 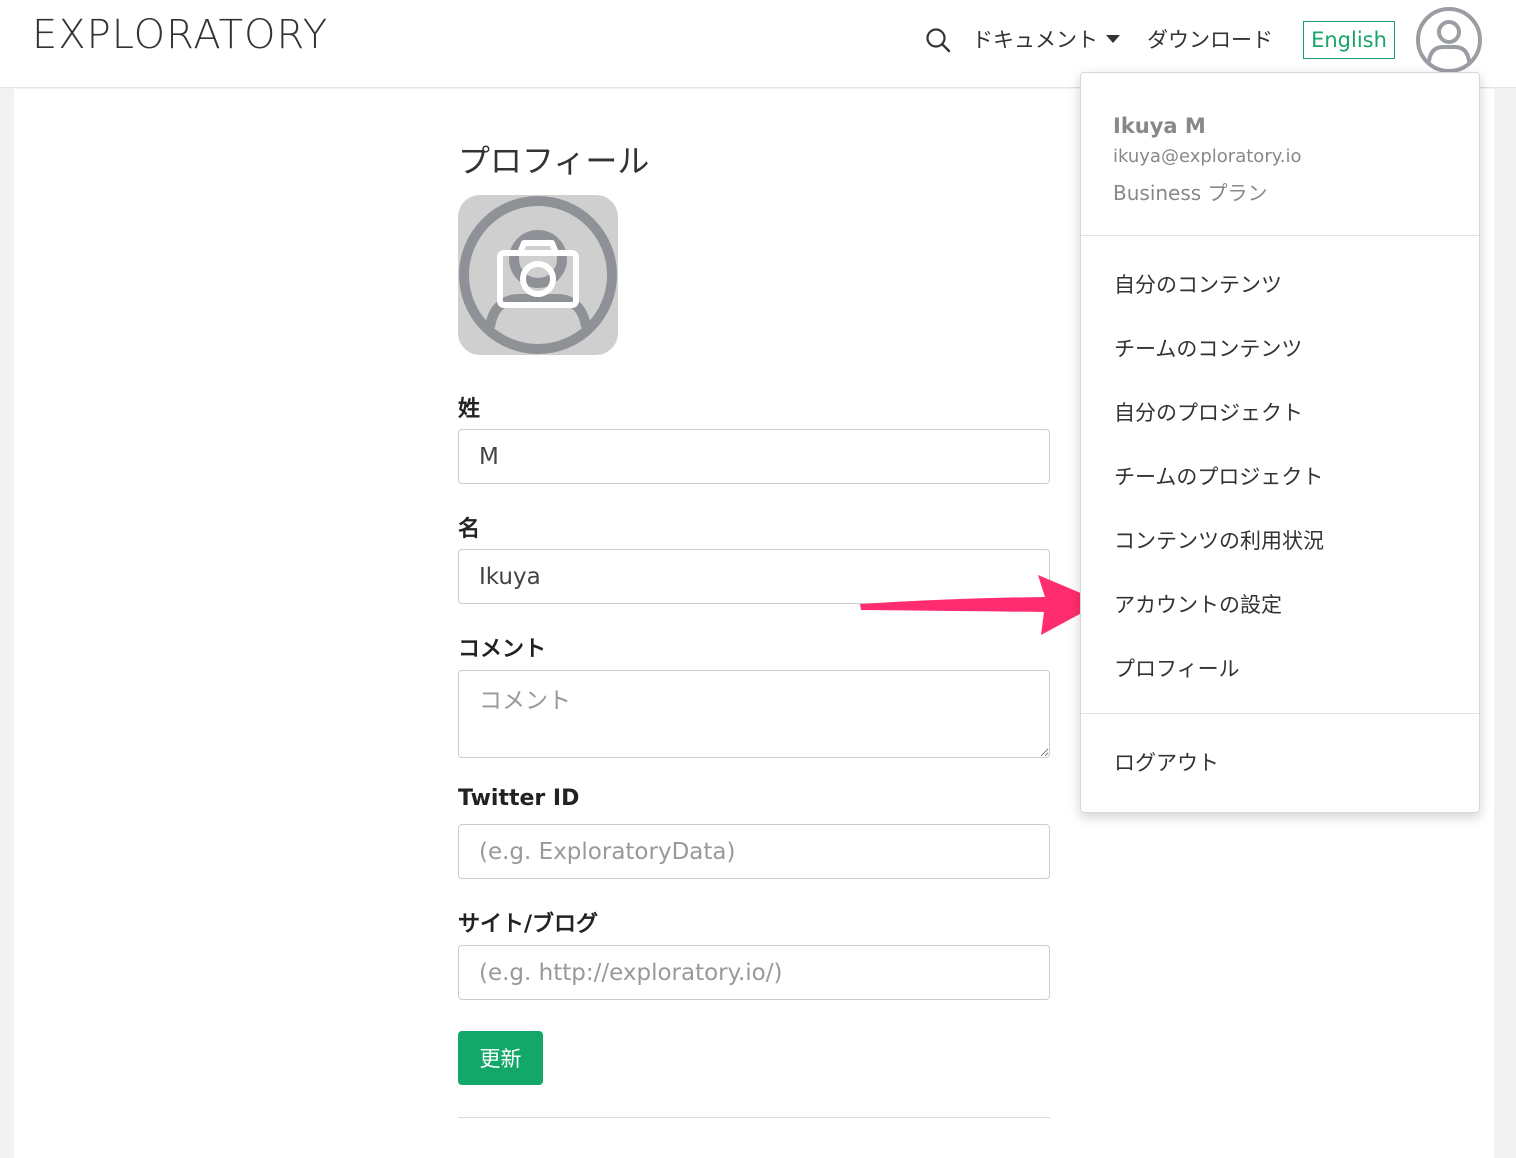 What do you see at coordinates (500, 1058) in the screenshot?
I see `update-button: 更新` at bounding box center [500, 1058].